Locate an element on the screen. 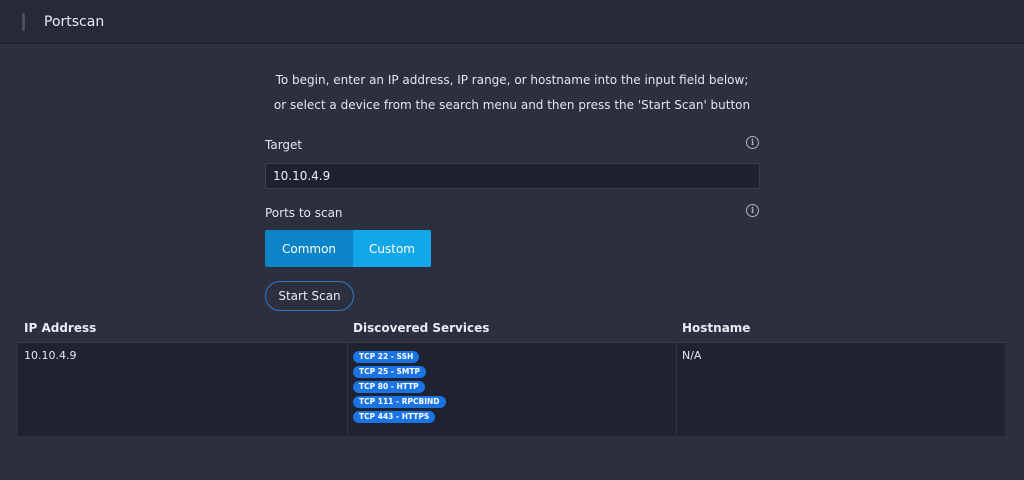 The image size is (1024, 480). service-badge: TCP 25 - SMTP is located at coordinates (389, 372).